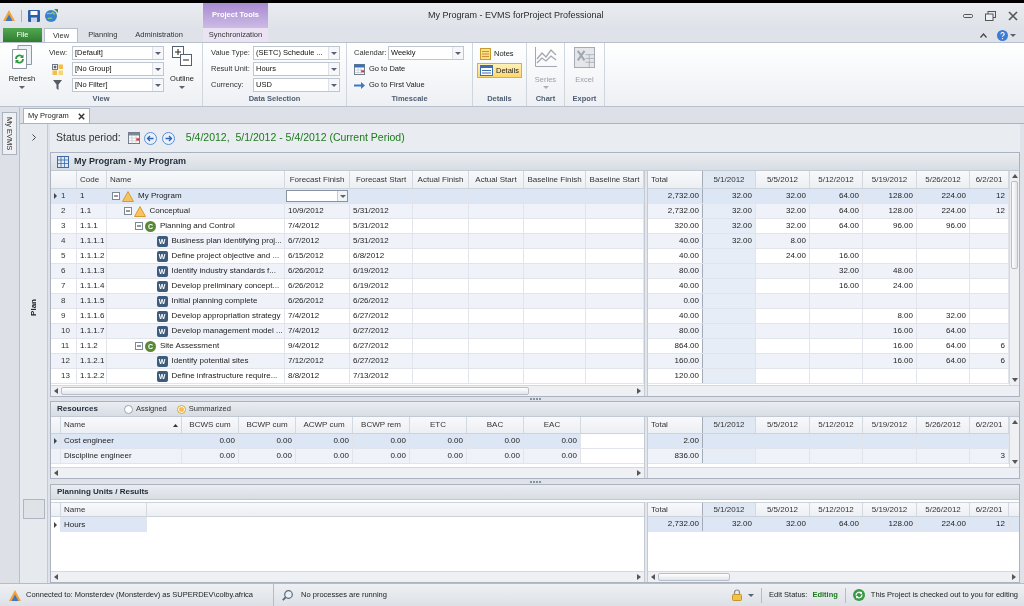  What do you see at coordinates (890, 271) in the screenshot?
I see `table-cell: 48.00` at bounding box center [890, 271].